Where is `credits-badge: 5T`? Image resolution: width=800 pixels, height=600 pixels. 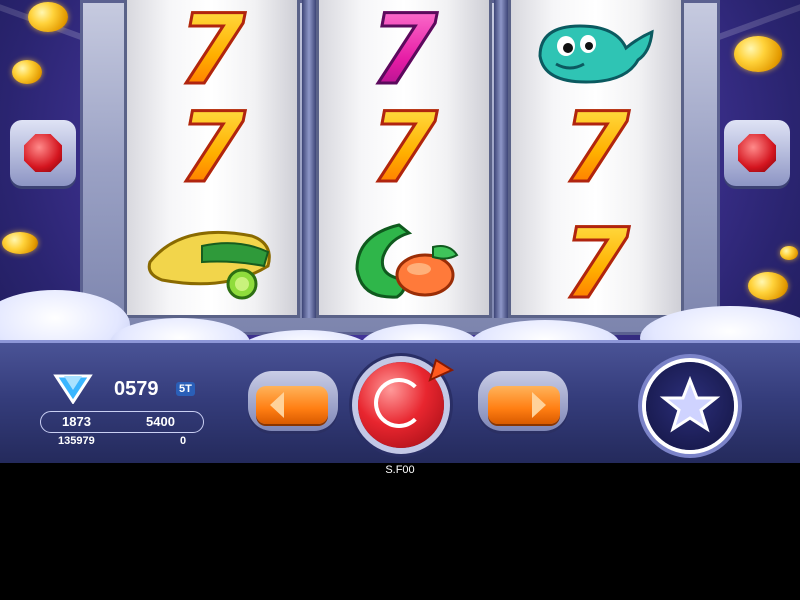 credits-badge: 5T is located at coordinates (185, 389).